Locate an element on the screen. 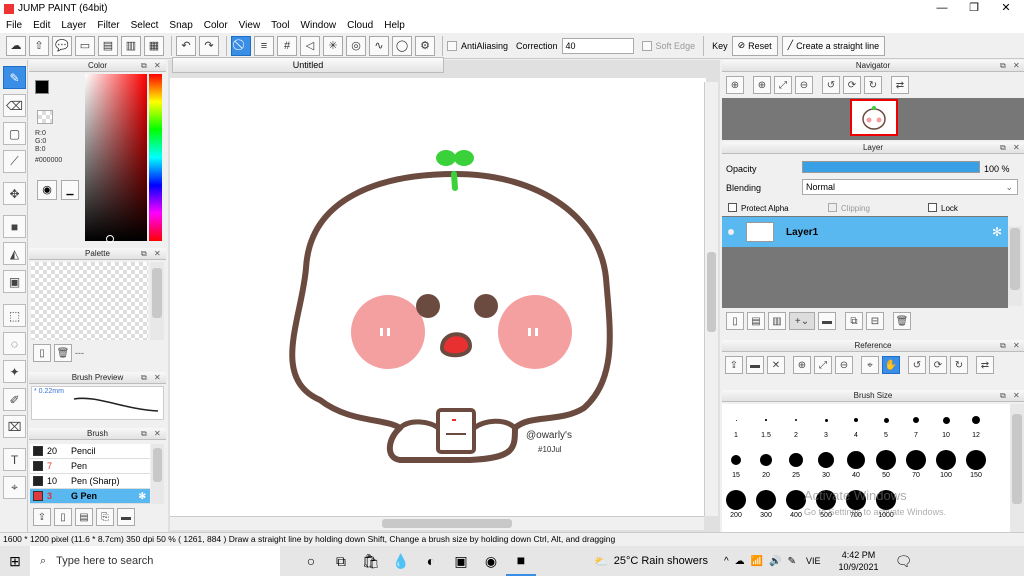  snap-radial-icon: ✳ is located at coordinates (333, 45).